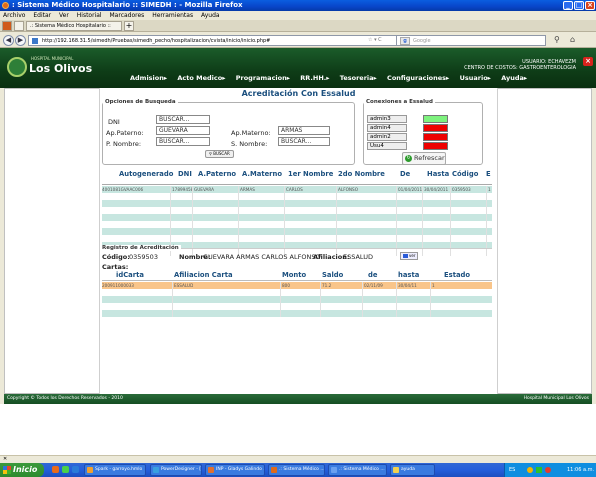 Image resolution: width=596 pixels, height=477 pixels. What do you see at coordinates (172, 15) in the screenshot?
I see `menu-herramientas: Herramientas` at bounding box center [172, 15].